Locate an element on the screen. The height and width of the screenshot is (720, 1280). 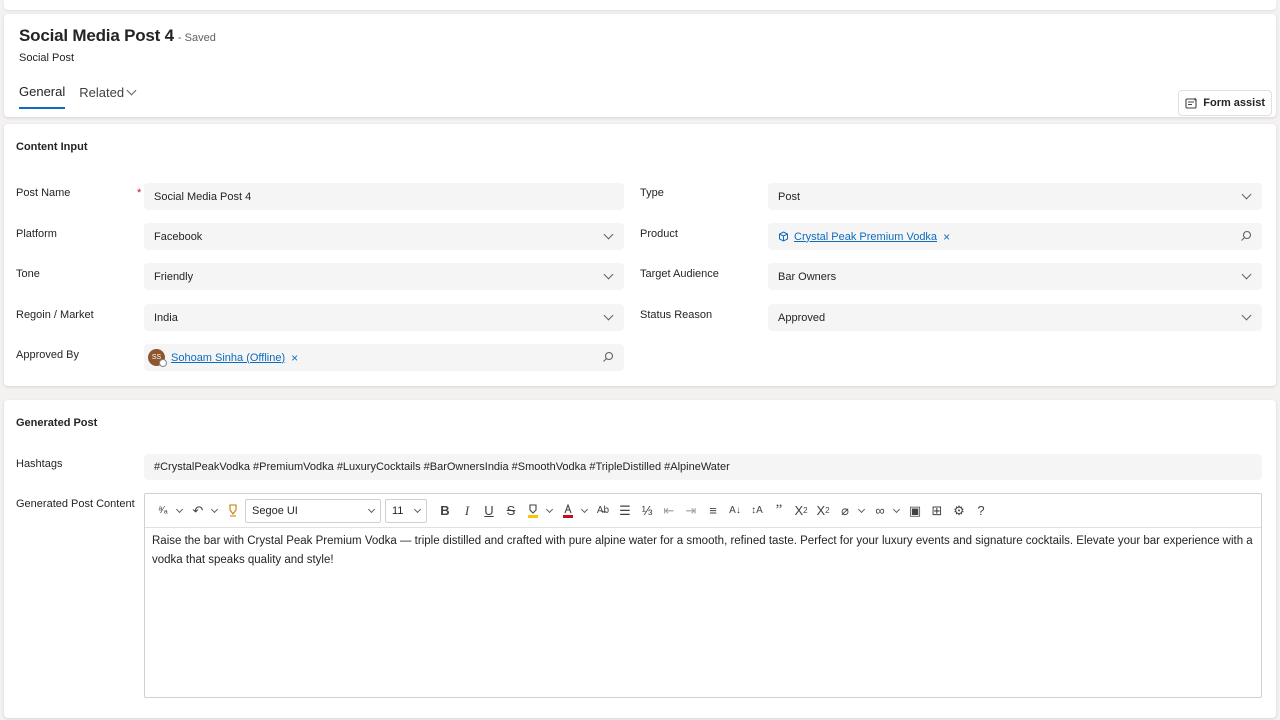
section-title: Generated Post is located at coordinates (57, 423).